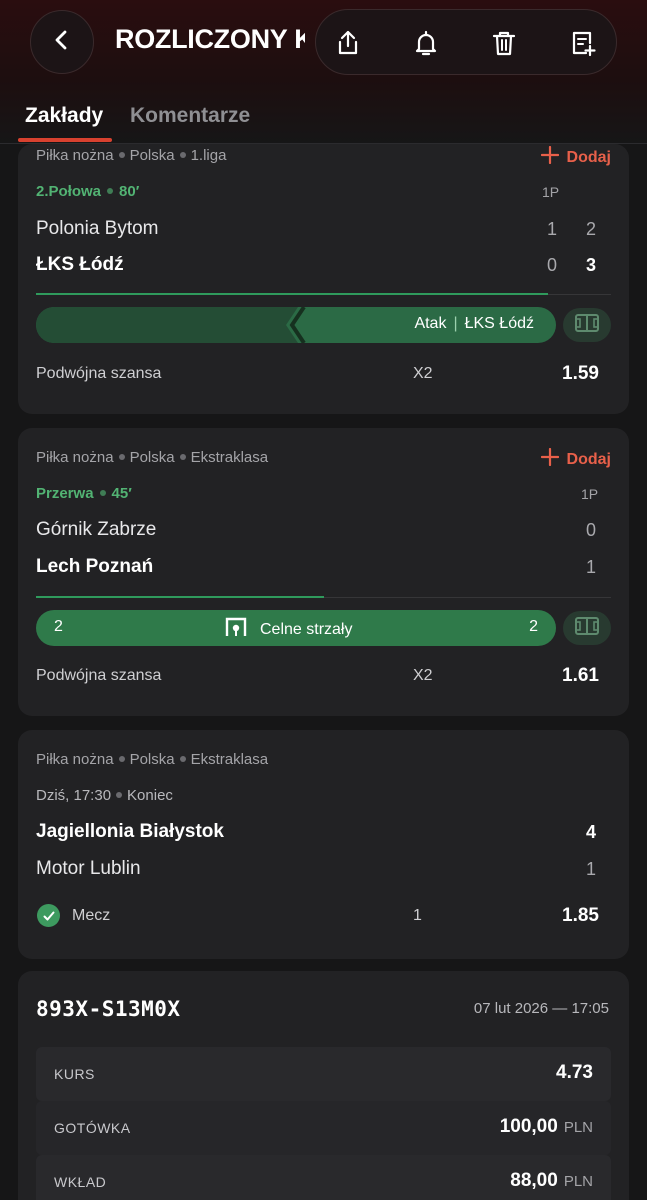 This screenshot has width=647, height=1200. What do you see at coordinates (580, 675) in the screenshot?
I see `odds-value: 1.61` at bounding box center [580, 675].